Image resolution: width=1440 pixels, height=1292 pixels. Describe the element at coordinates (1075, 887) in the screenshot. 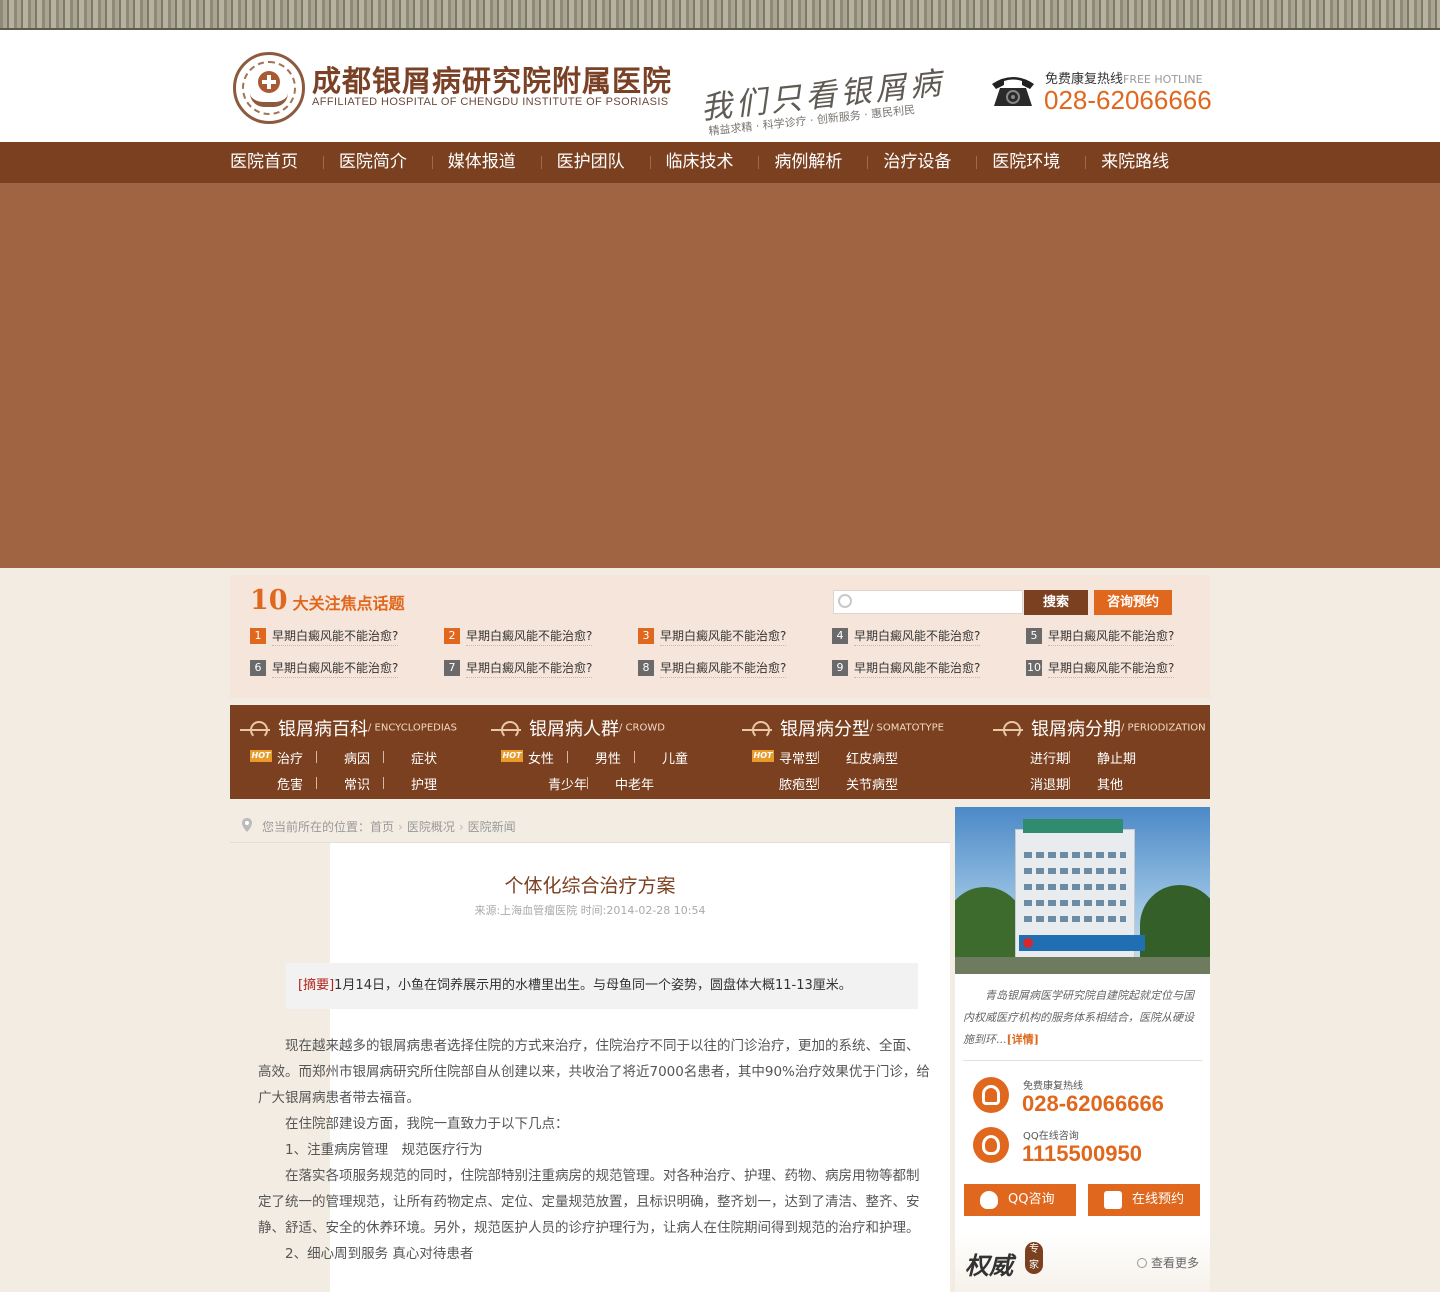

I see `window-row` at that location.